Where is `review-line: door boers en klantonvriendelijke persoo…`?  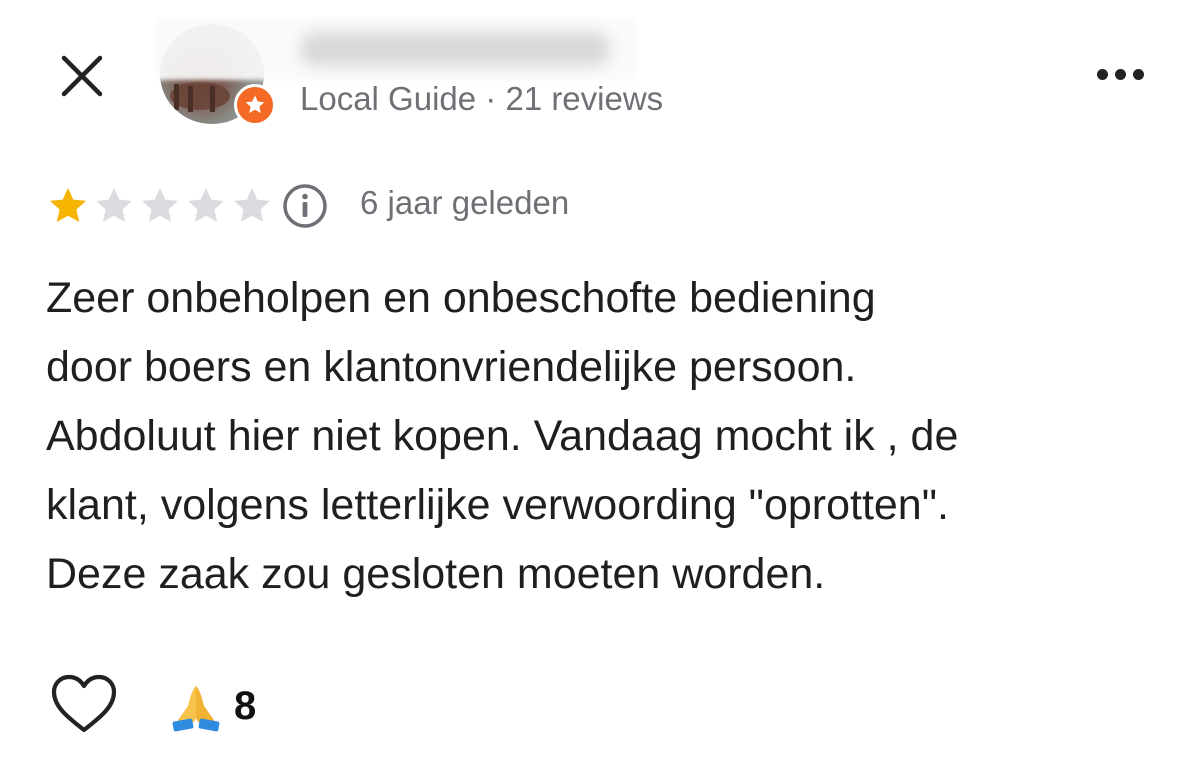 review-line: door boers en klantonvriendelijke persoo… is located at coordinates (451, 367).